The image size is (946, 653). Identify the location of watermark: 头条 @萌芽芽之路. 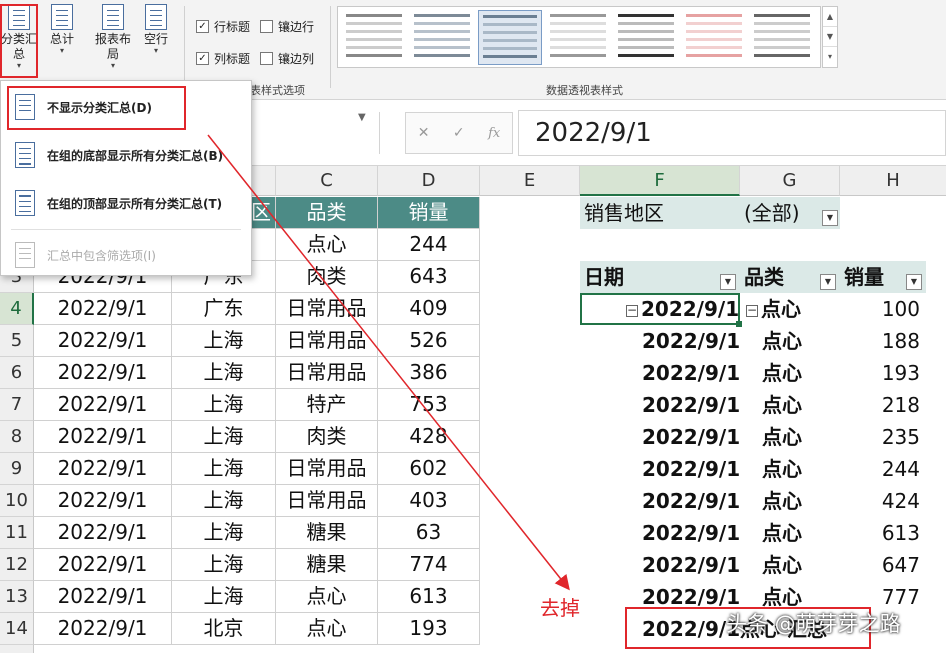
(813, 624).